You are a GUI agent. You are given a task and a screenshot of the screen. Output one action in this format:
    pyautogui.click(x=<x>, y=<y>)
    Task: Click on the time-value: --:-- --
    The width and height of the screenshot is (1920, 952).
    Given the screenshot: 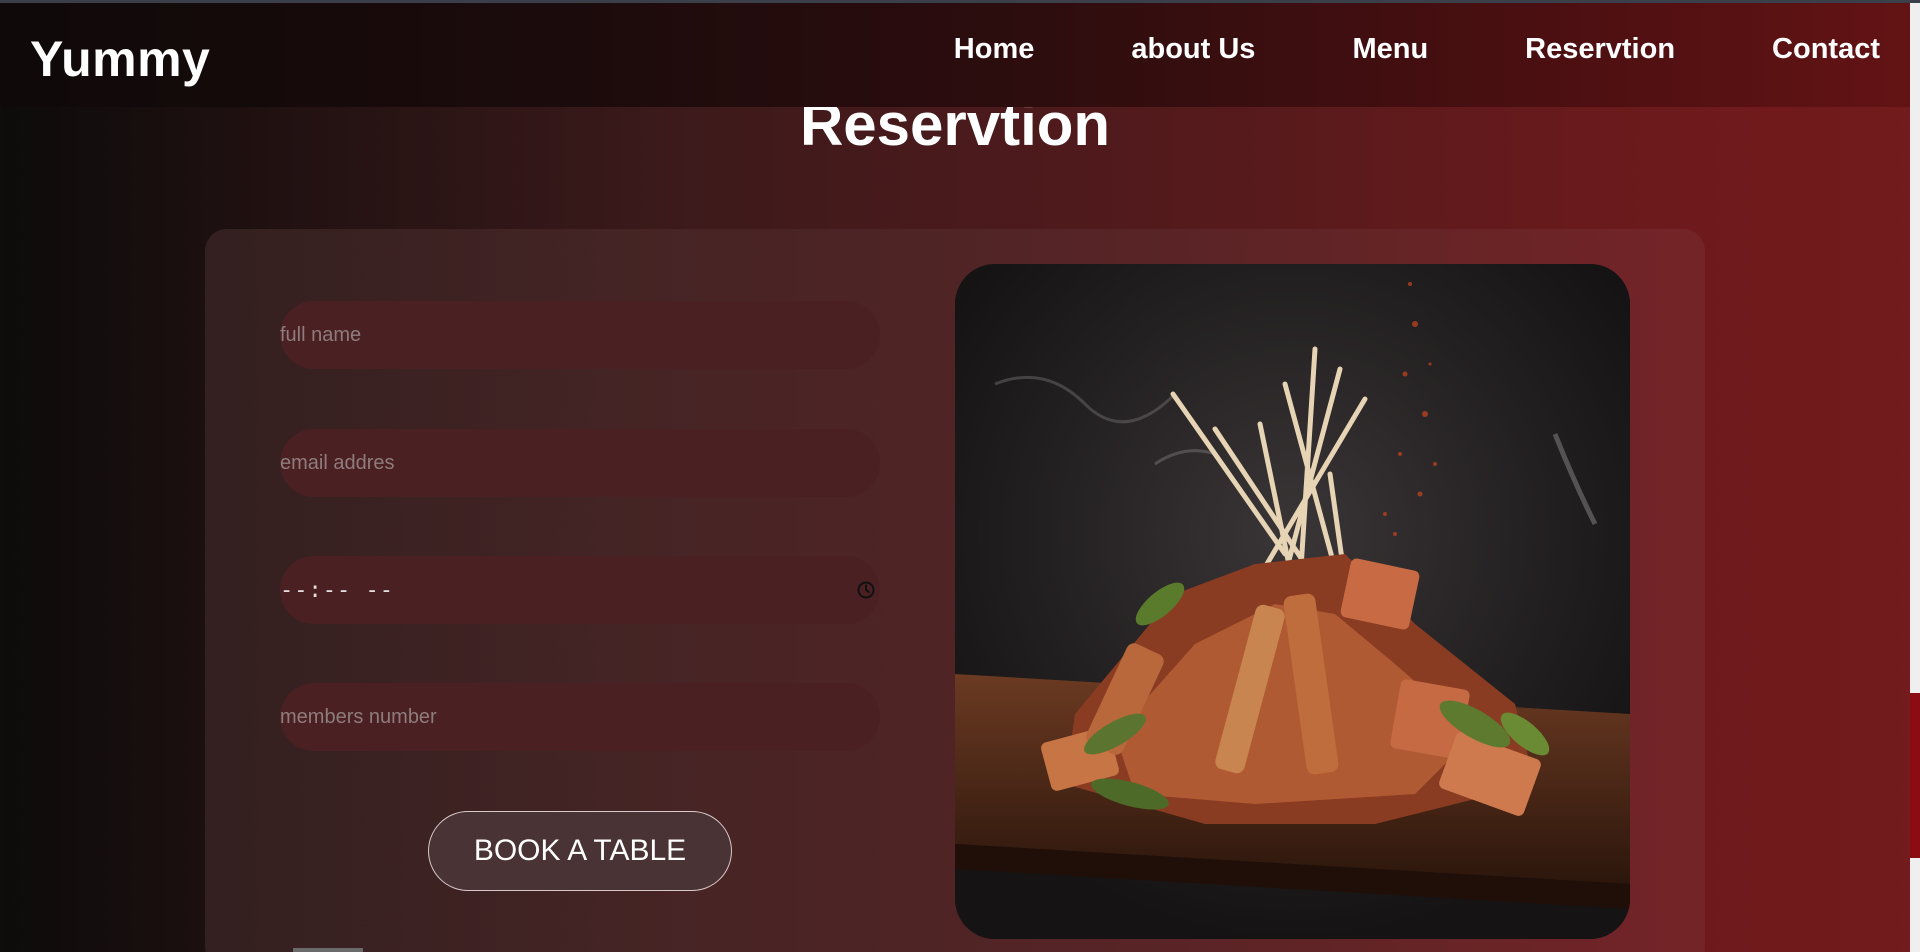 What is the action you would take?
    pyautogui.click(x=337, y=590)
    